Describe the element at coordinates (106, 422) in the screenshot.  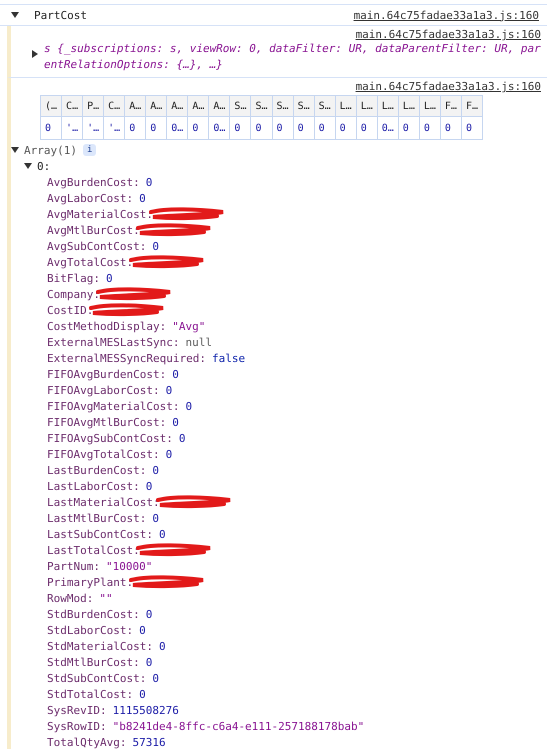
I see `property-key: FIFOAvgMtlBurCost:` at that location.